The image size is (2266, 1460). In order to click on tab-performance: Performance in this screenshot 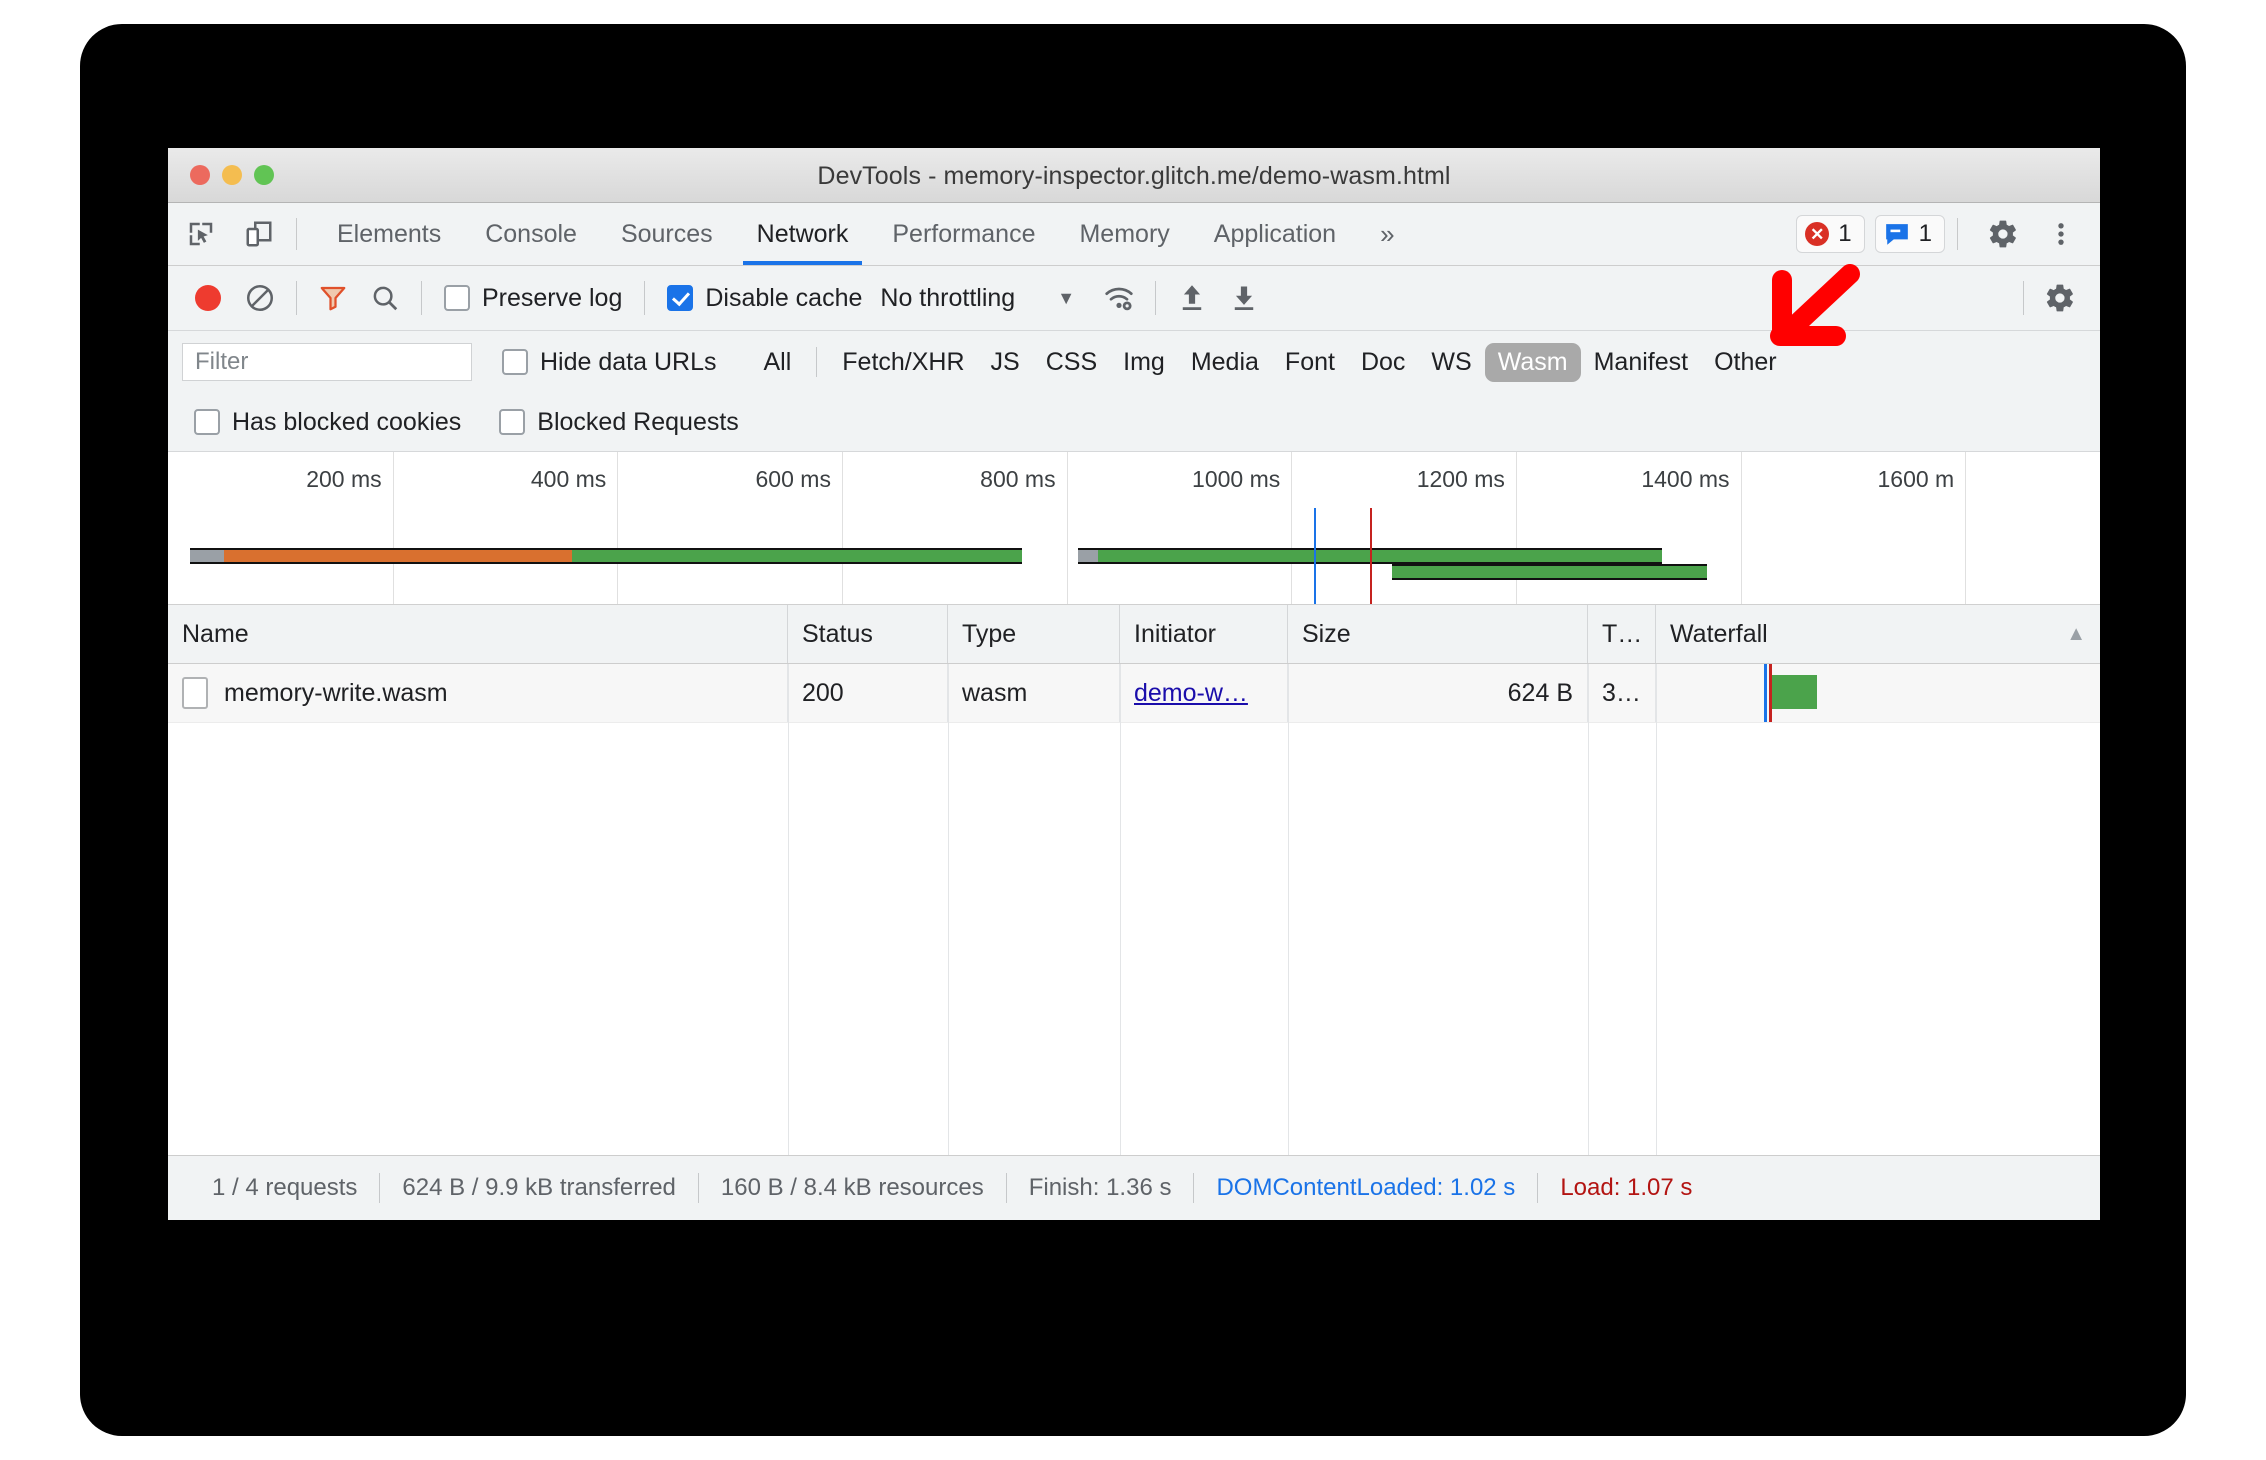, I will do `click(963, 234)`.